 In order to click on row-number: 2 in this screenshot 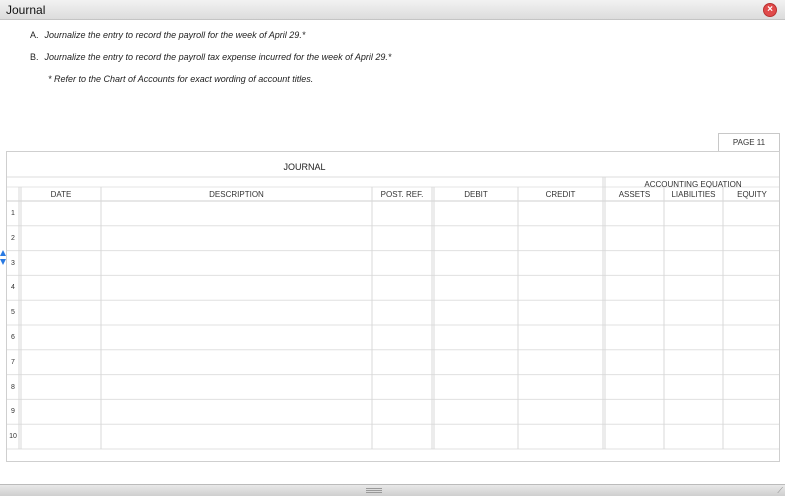, I will do `click(13, 238)`.